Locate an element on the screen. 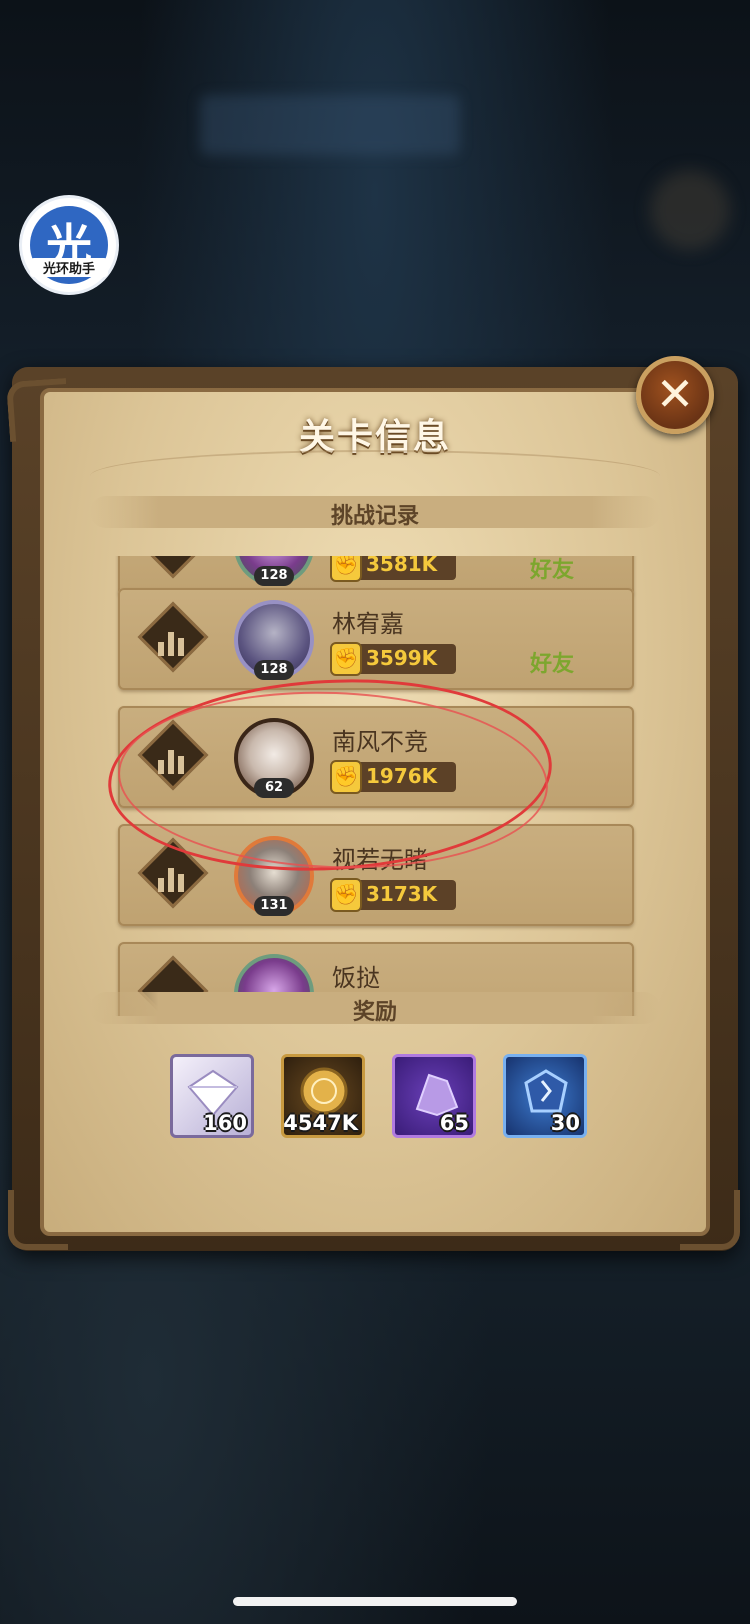 The image size is (750, 1624). power-bar: ✊ 3581K is located at coordinates (393, 569).